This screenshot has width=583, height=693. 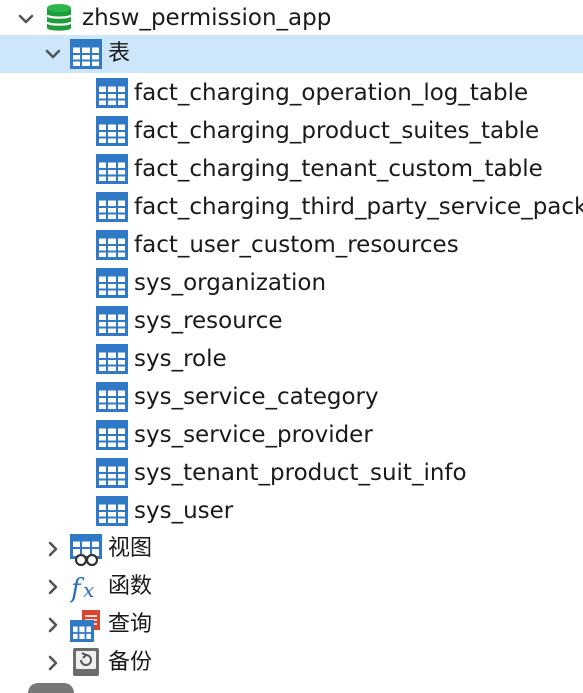 What do you see at coordinates (86, 662) in the screenshot?
I see `backup-icon` at bounding box center [86, 662].